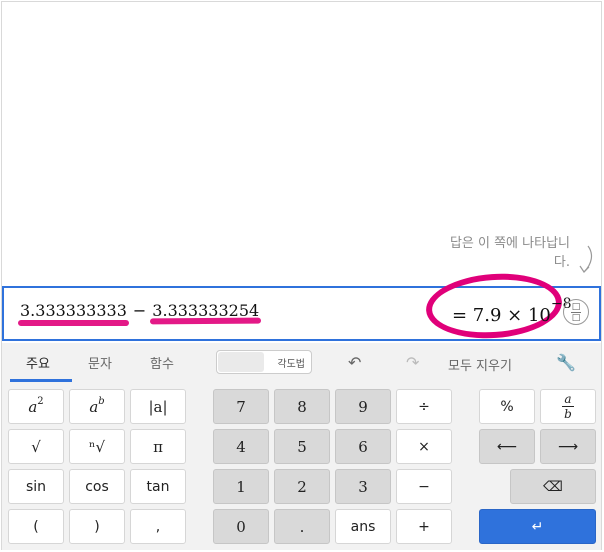 The image size is (604, 552). Describe the element at coordinates (568, 446) in the screenshot. I see `key-cursor-right: ⟶` at that location.